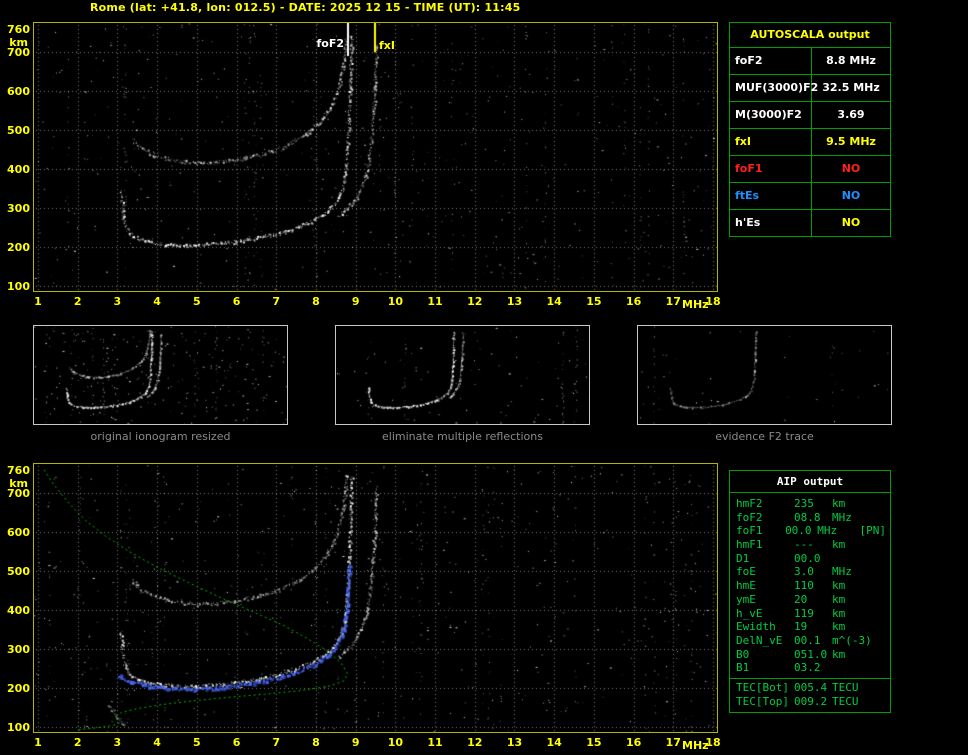 The width and height of the screenshot is (968, 755). I want to click on y-tick-label: 500, so click(18, 131).